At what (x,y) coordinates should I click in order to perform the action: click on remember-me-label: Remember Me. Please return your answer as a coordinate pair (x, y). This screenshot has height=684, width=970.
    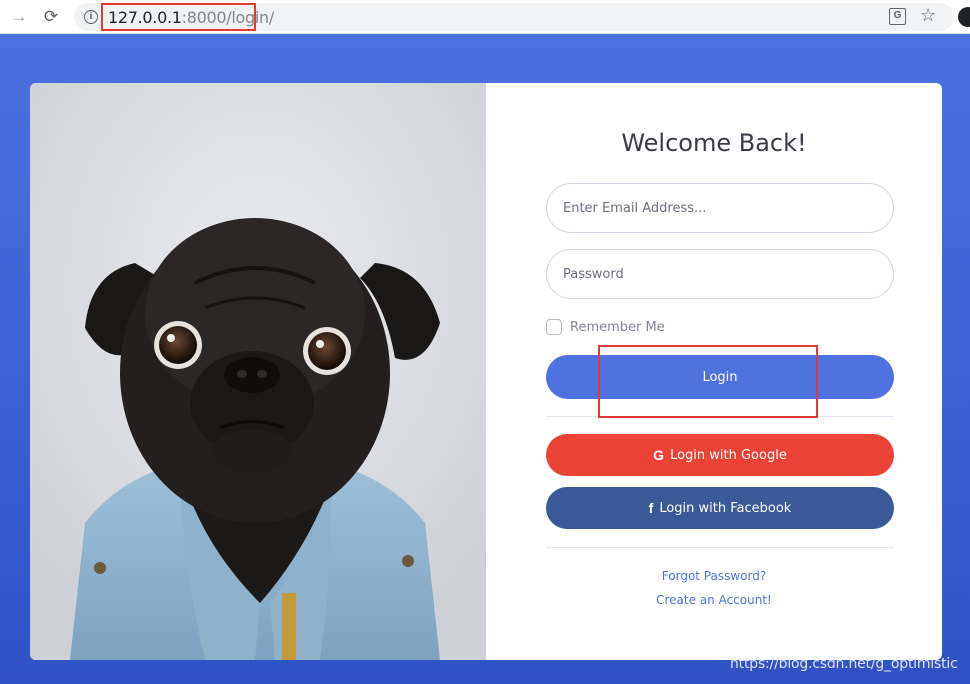
    Looking at the image, I should click on (617, 327).